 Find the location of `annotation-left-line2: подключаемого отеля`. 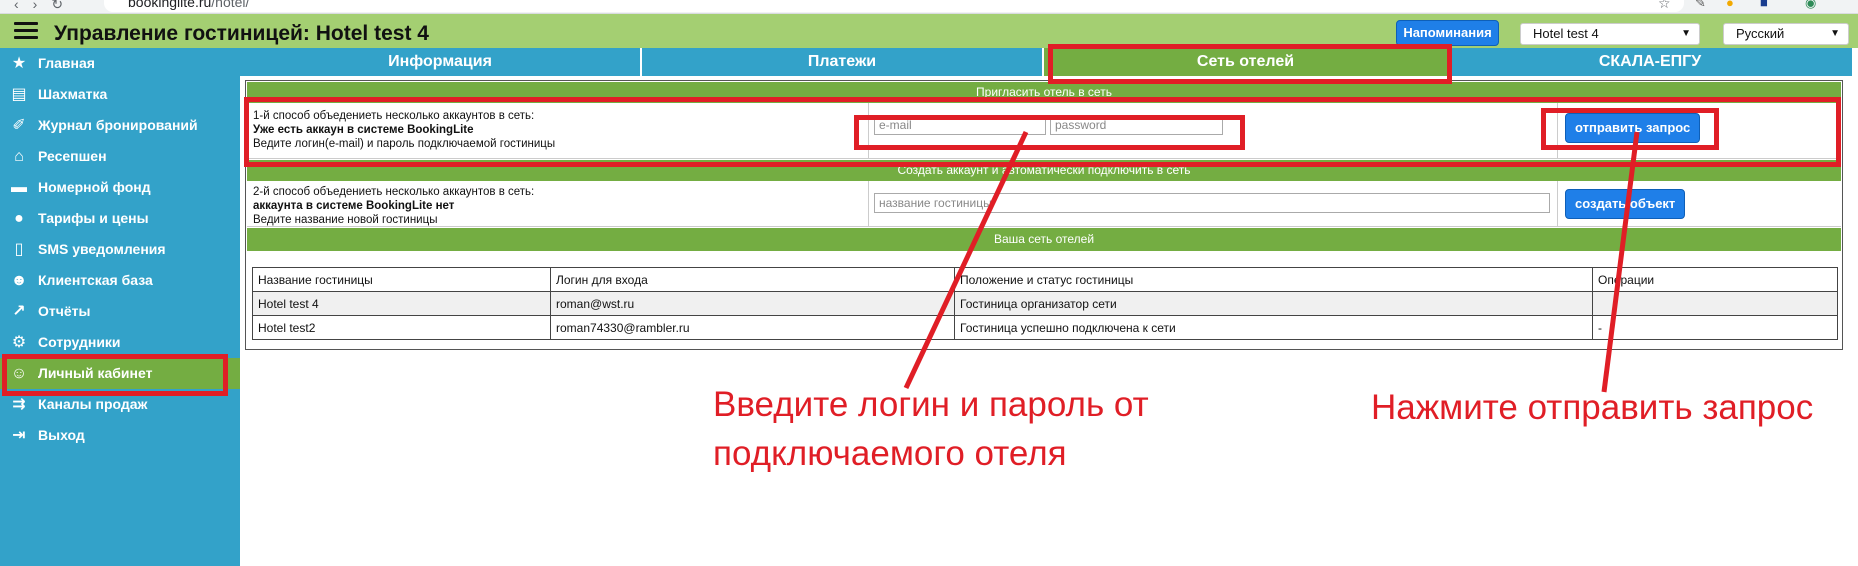

annotation-left-line2: подключаемого отеля is located at coordinates (890, 453).